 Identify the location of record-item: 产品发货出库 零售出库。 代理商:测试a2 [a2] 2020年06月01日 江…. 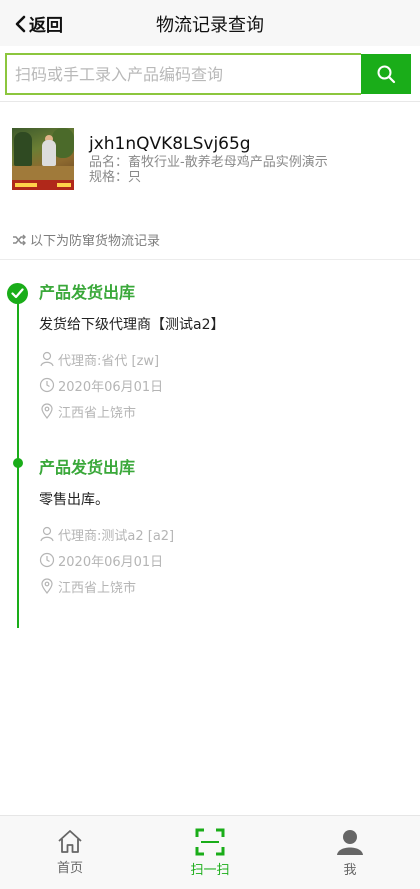
(106, 527).